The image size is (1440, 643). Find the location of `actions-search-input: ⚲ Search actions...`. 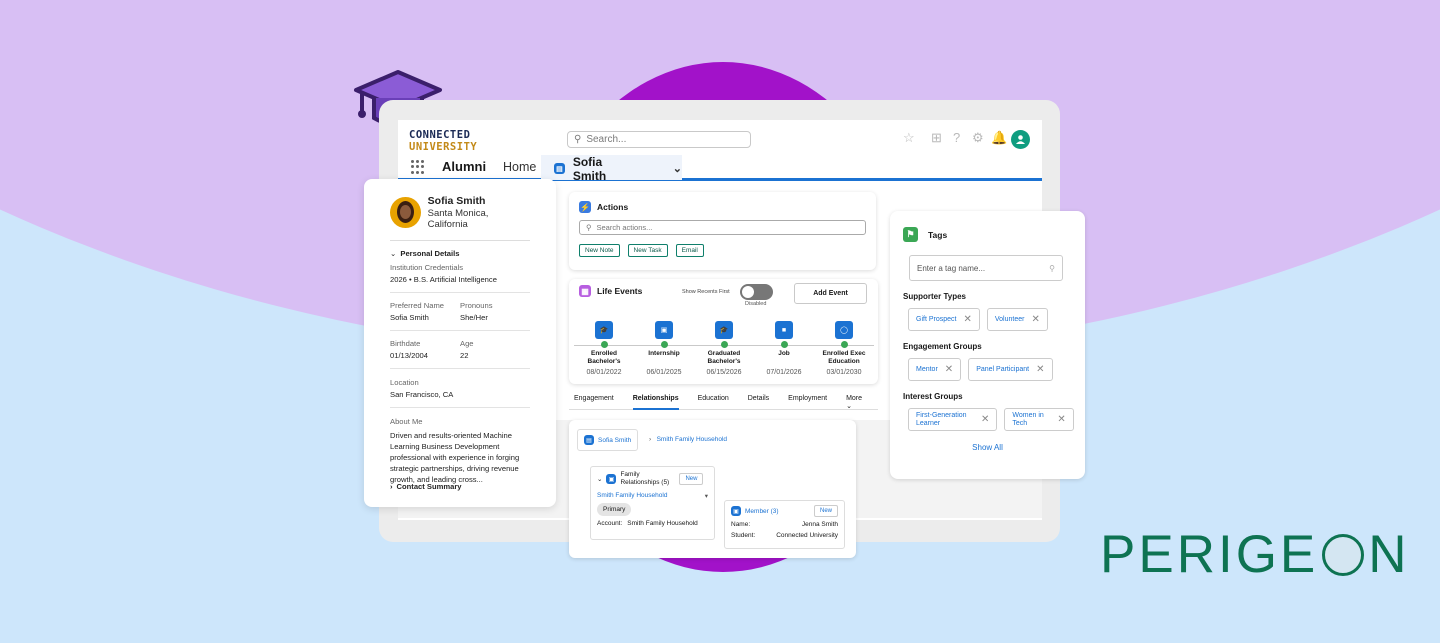

actions-search-input: ⚲ Search actions... is located at coordinates (722, 227).